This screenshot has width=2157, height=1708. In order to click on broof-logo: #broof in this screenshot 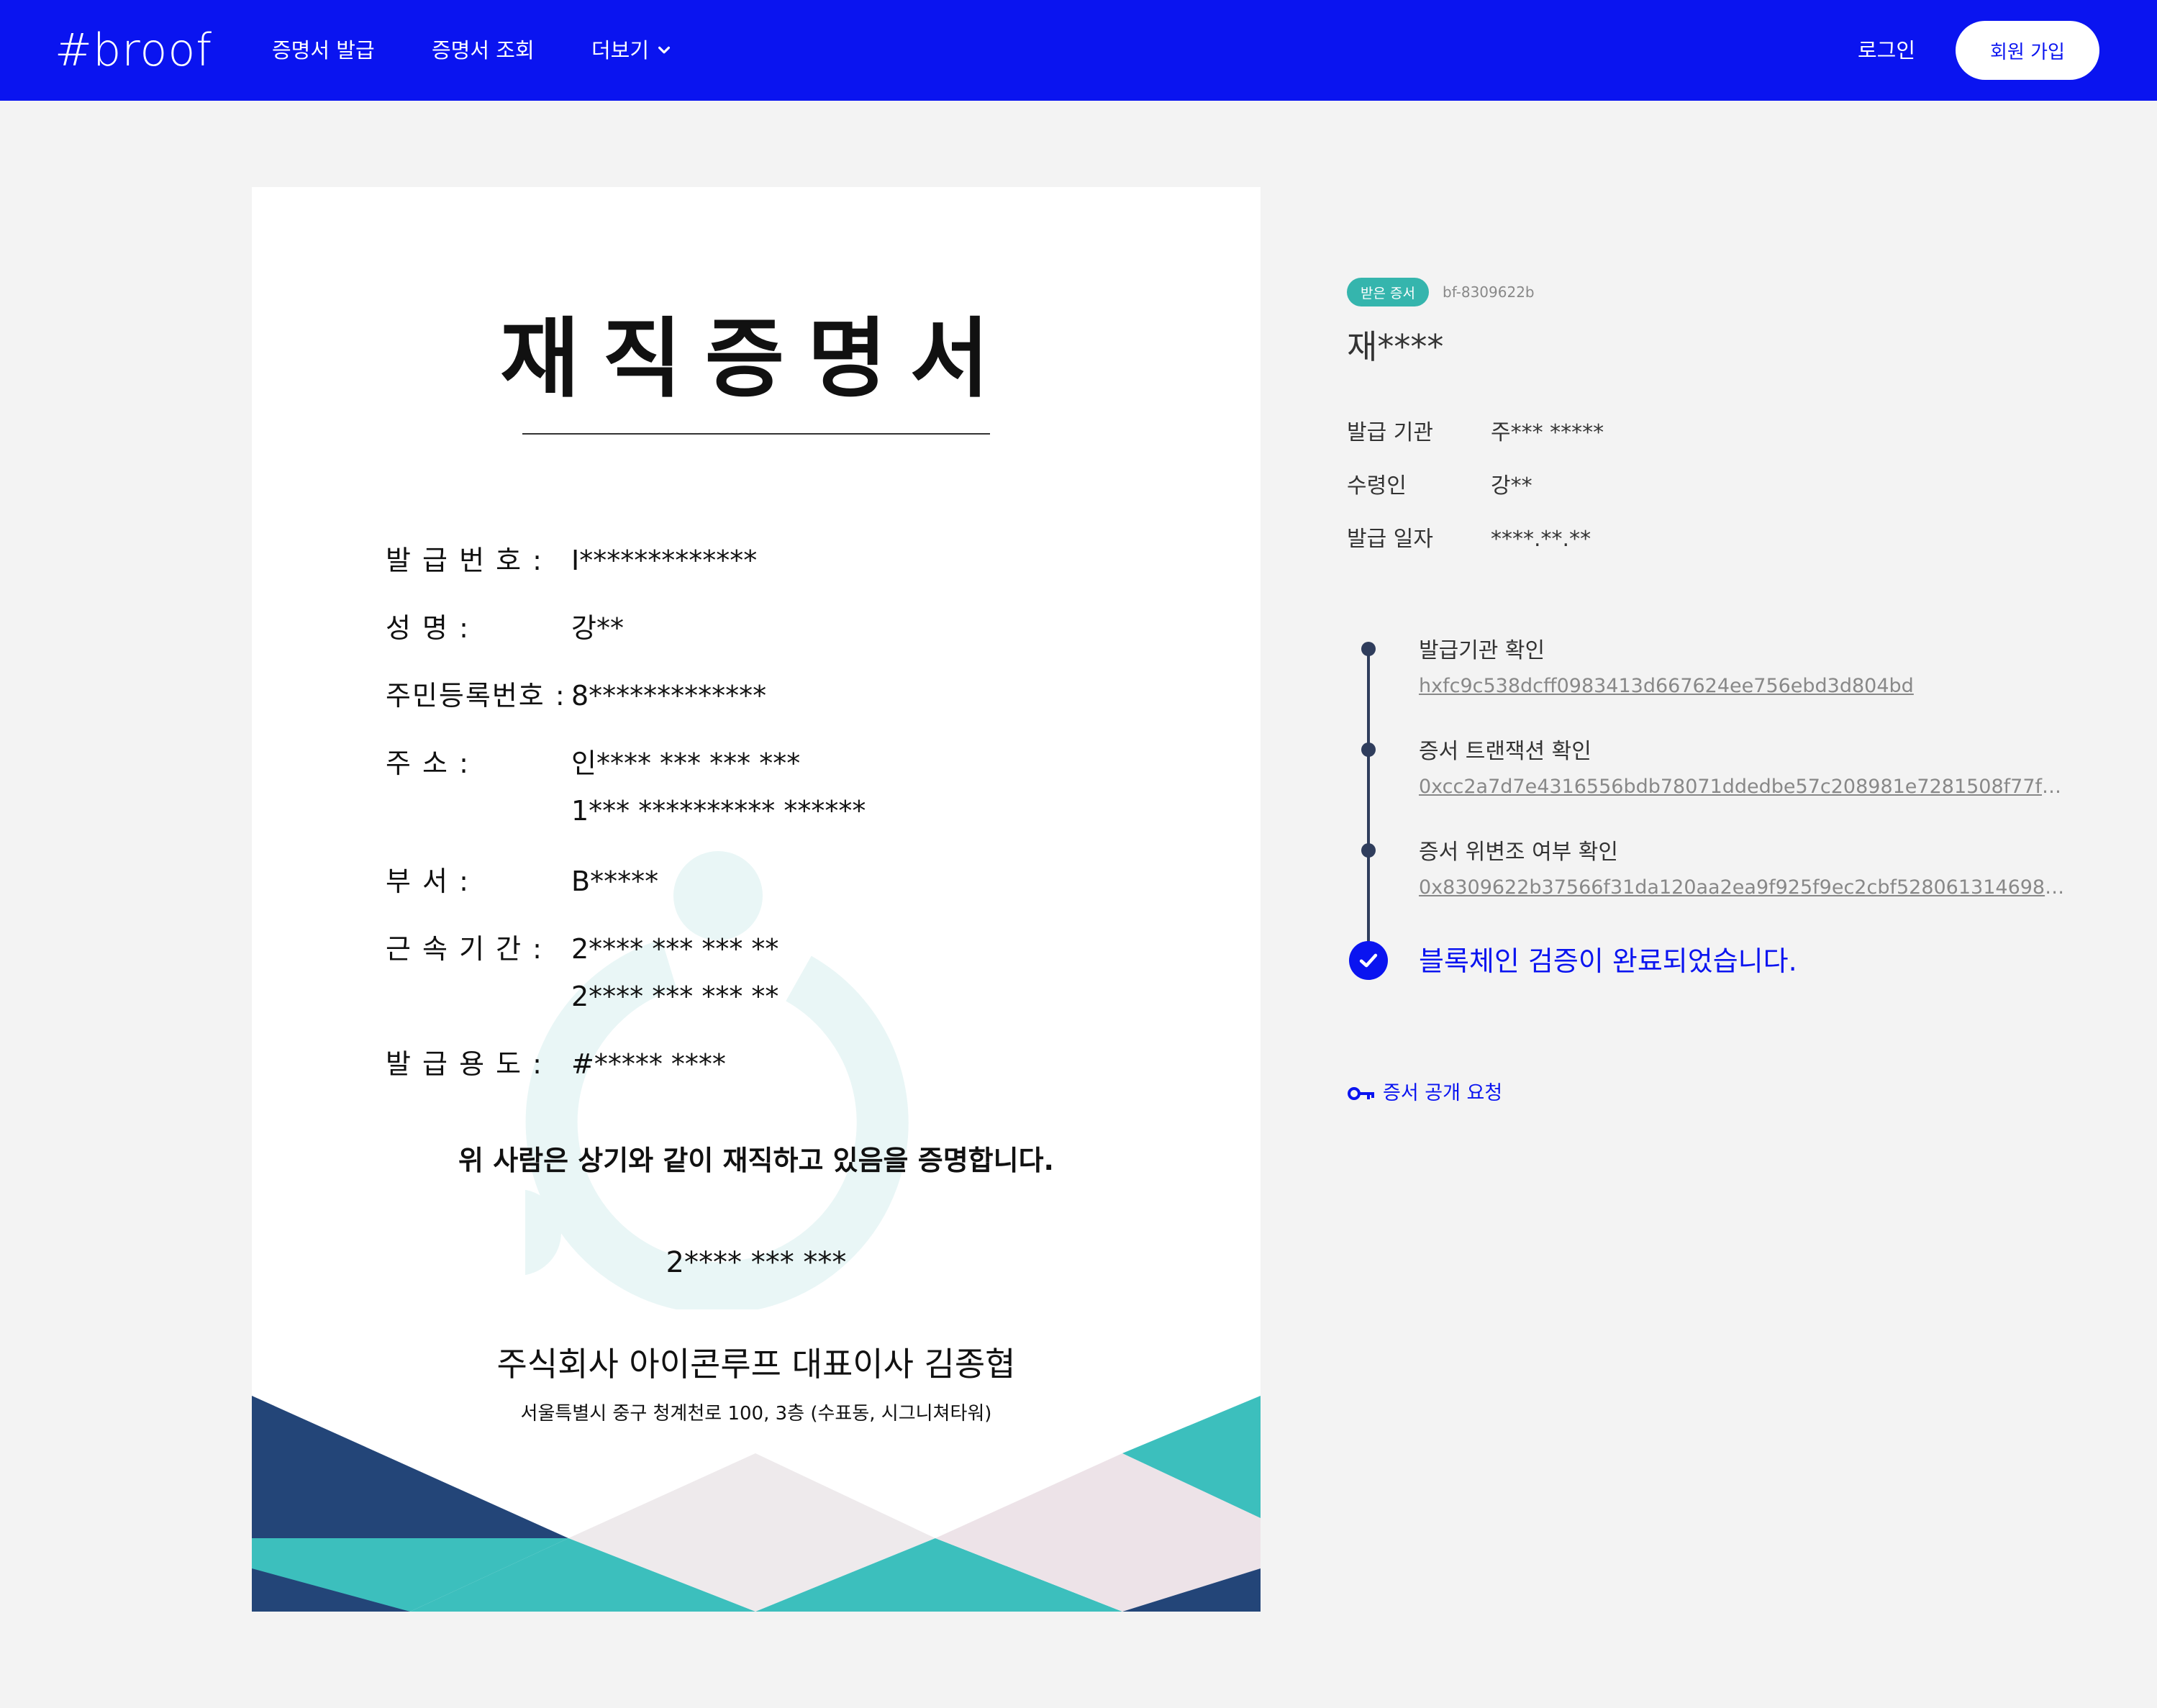, I will do `click(134, 50)`.